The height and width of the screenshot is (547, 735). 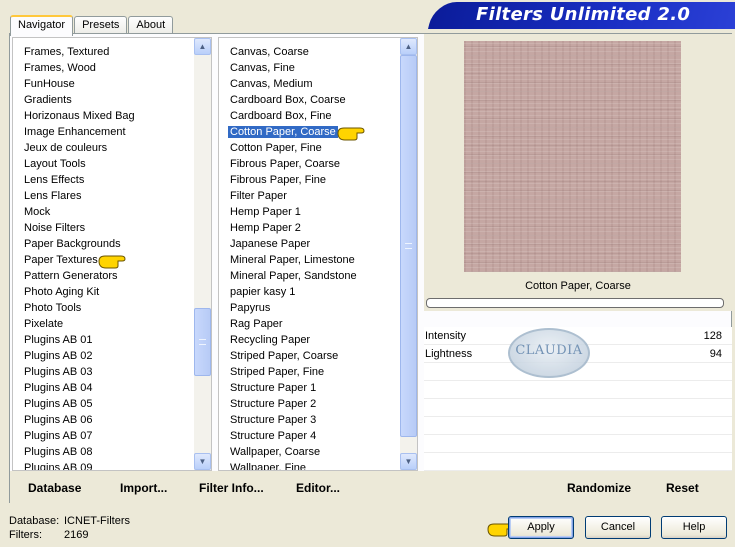 What do you see at coordinates (97, 521) in the screenshot?
I see `status-value: ICNET-Filters` at bounding box center [97, 521].